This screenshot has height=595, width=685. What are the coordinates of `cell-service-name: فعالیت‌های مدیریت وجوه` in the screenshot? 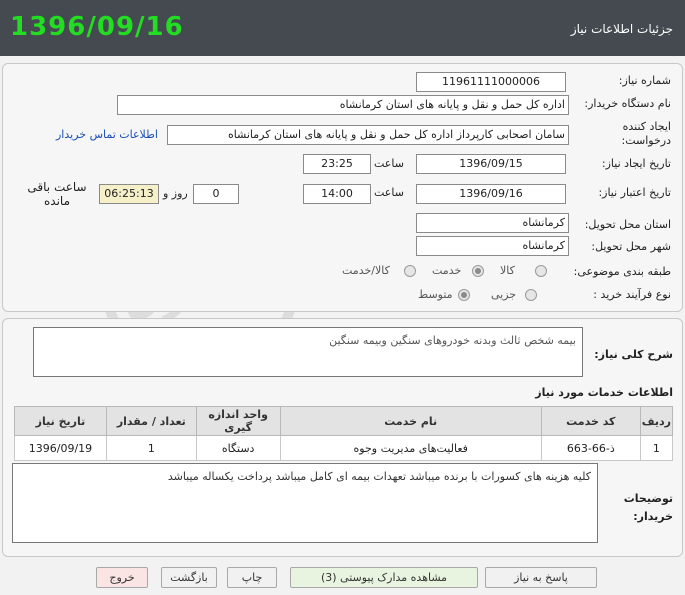 It's located at (410, 448).